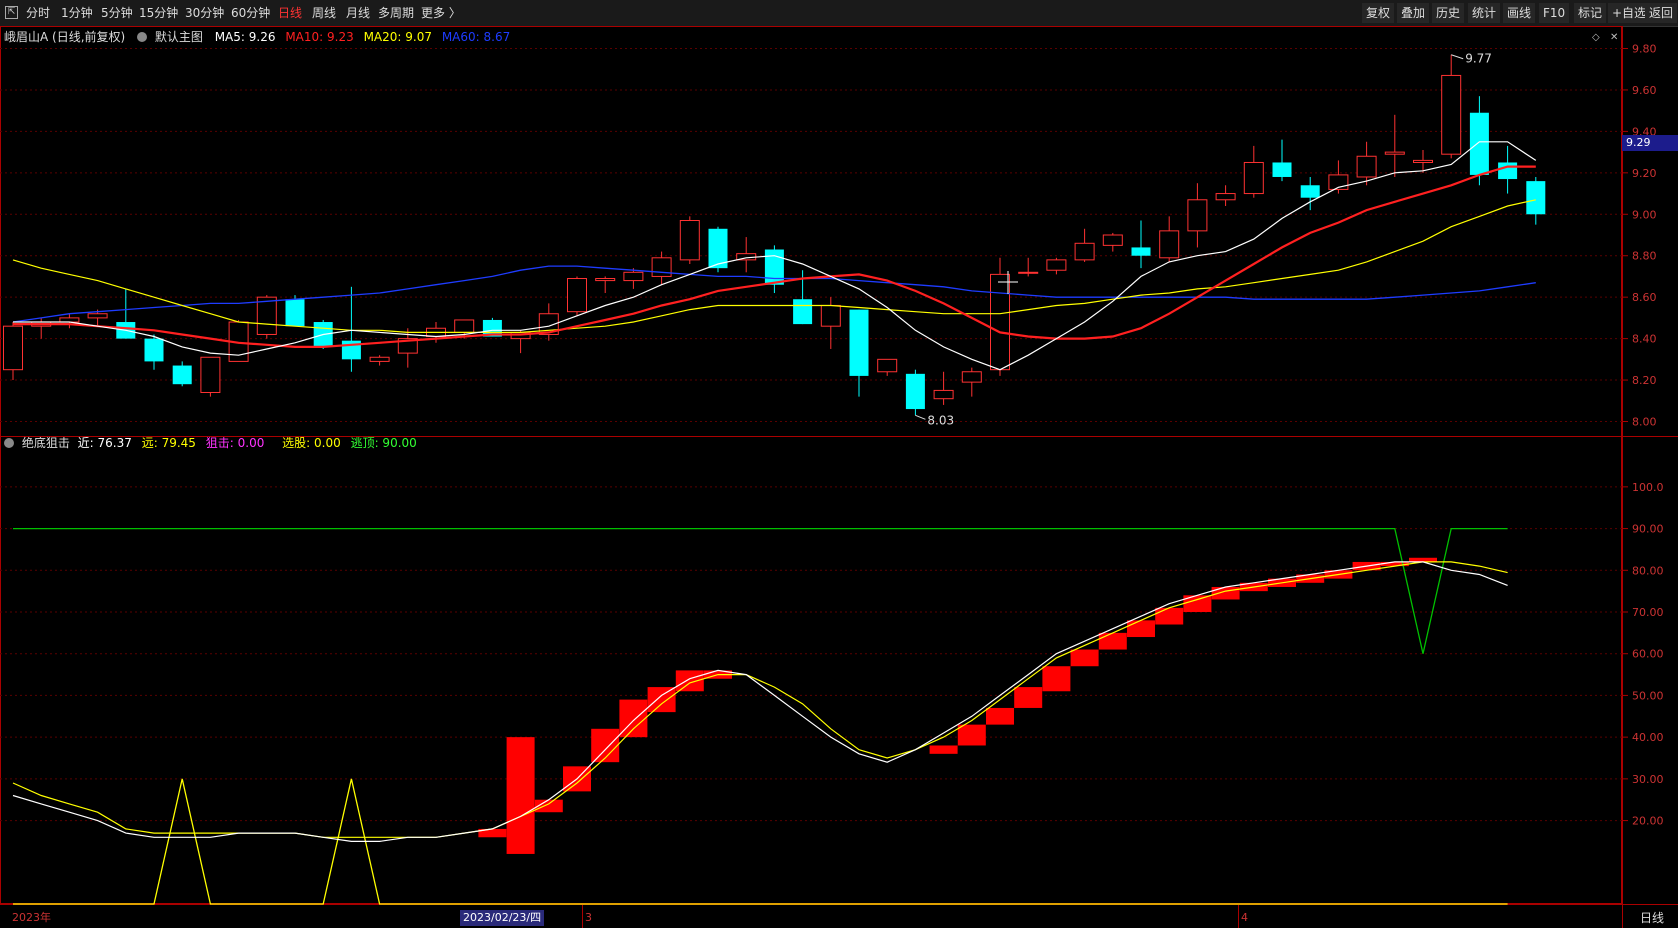  I want to click on tab-3: 15分钟, so click(158, 13).